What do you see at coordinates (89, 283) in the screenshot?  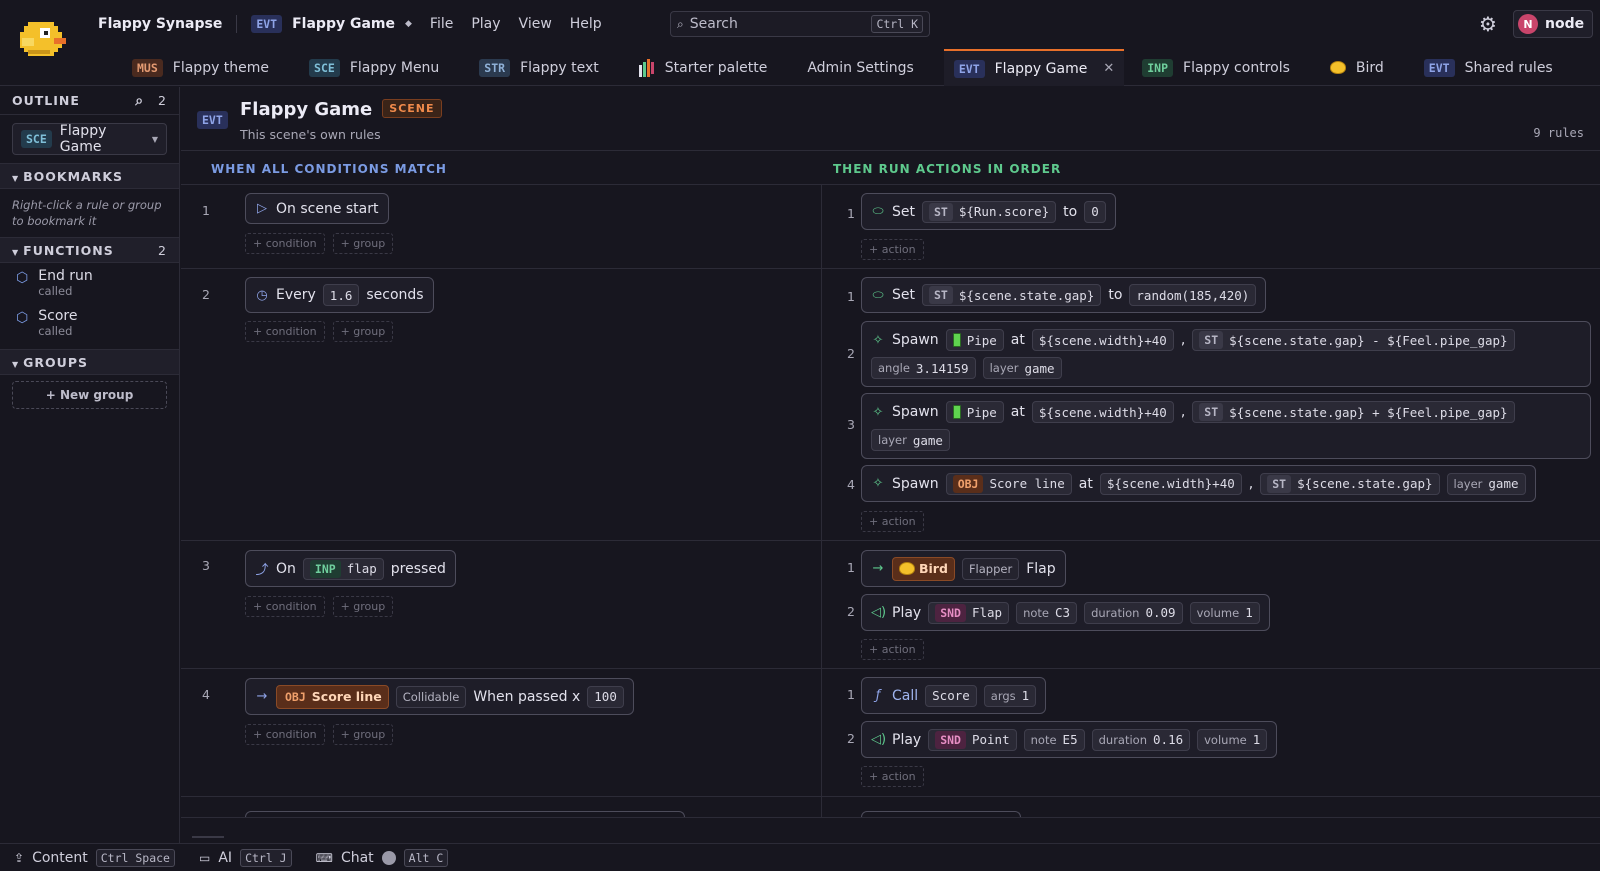 I see `function-item-end-run: ⬡ End run called` at bounding box center [89, 283].